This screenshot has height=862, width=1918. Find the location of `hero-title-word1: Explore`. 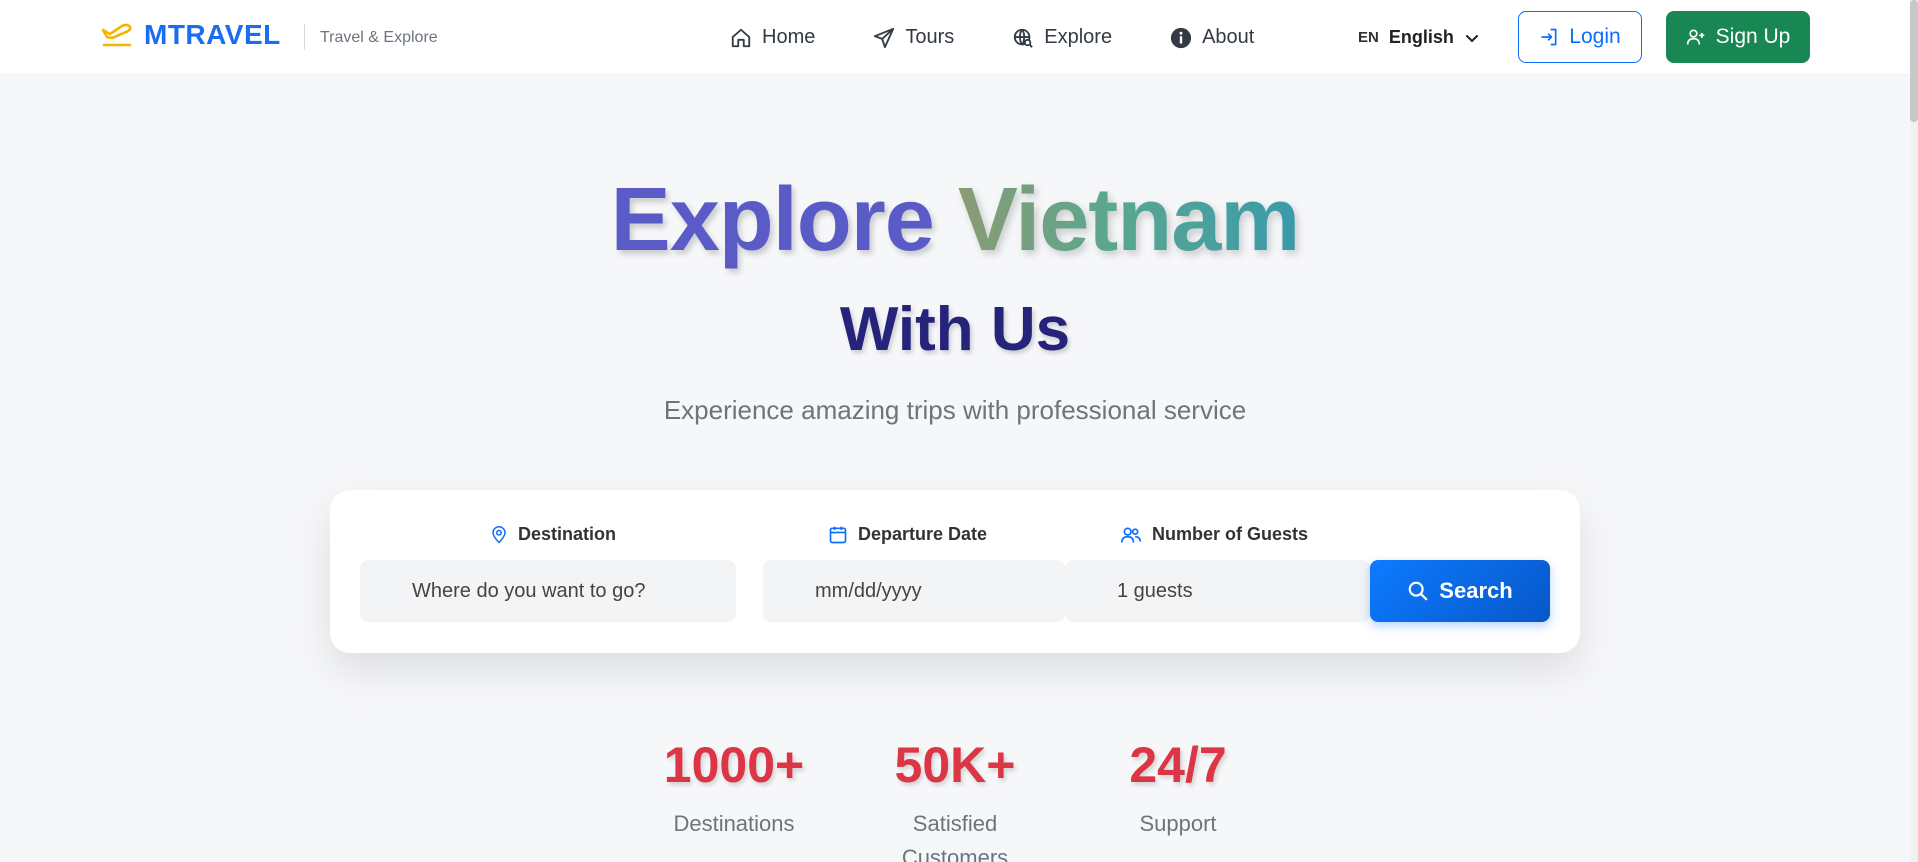

hero-title-word1: Explore is located at coordinates (772, 220).